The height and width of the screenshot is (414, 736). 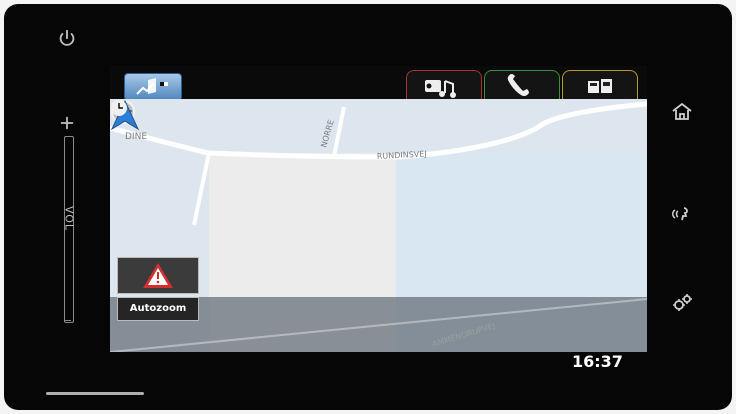 What do you see at coordinates (158, 309) in the screenshot?
I see `autozoom-button: Autozoom` at bounding box center [158, 309].